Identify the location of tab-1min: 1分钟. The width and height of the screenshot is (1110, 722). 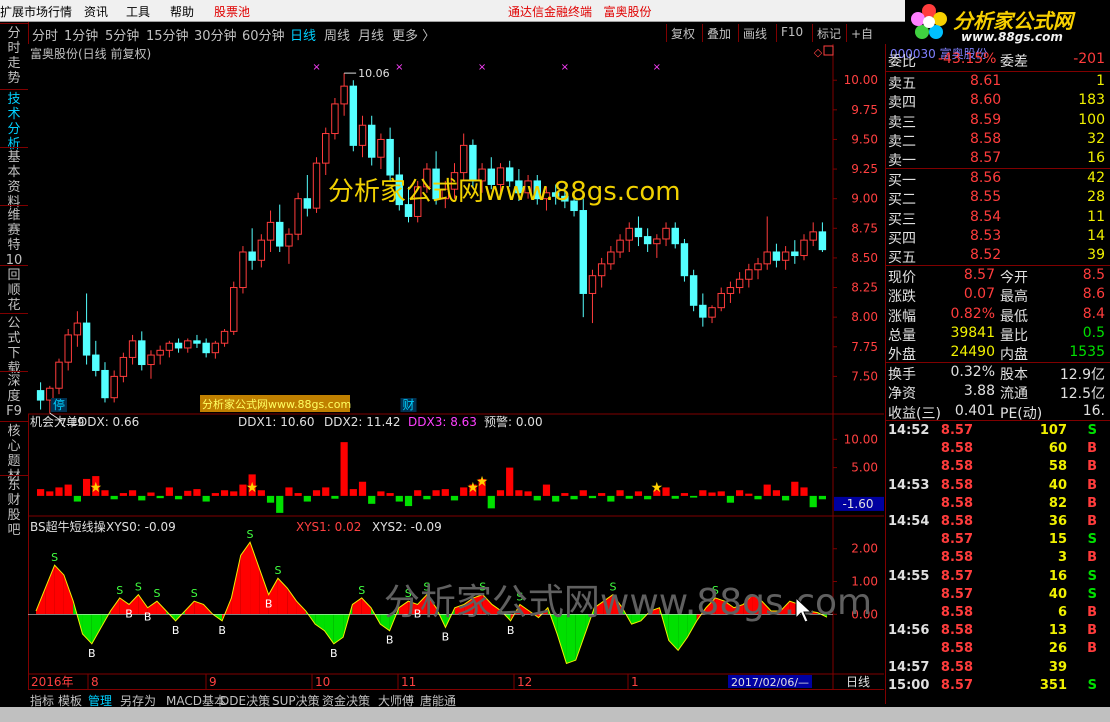
(81, 34).